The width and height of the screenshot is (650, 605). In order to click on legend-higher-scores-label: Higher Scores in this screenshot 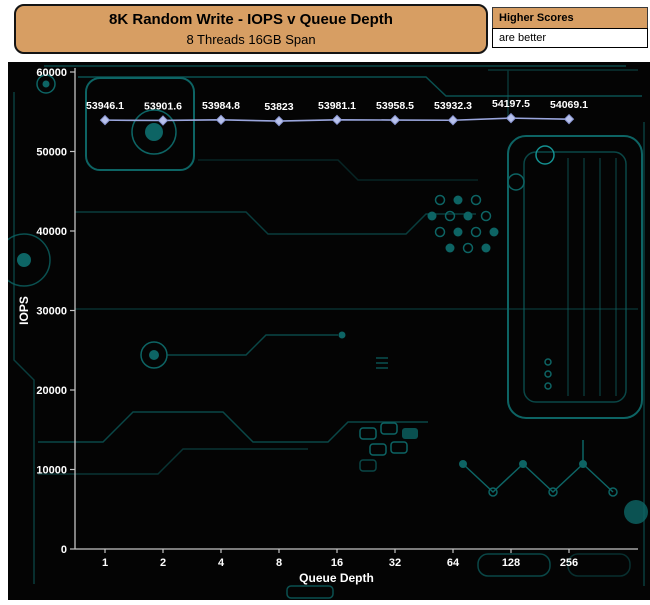, I will do `click(570, 17)`.